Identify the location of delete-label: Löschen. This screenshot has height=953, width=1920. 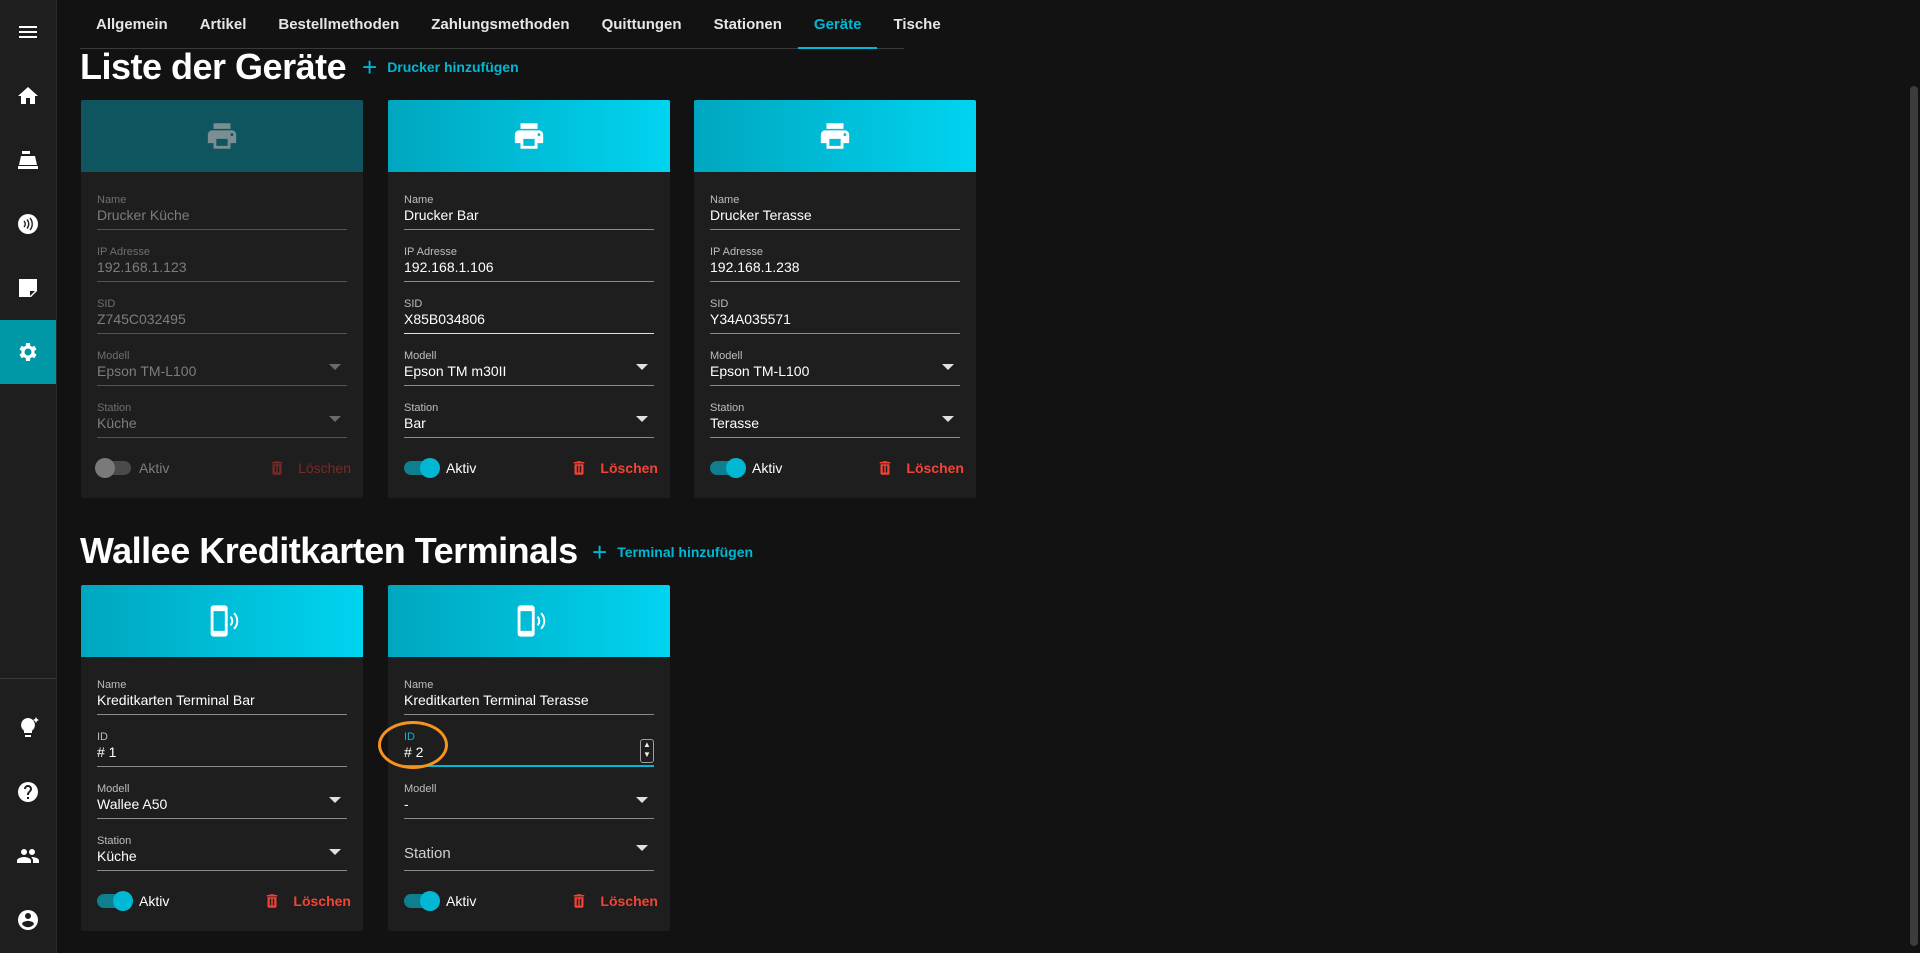
(629, 468).